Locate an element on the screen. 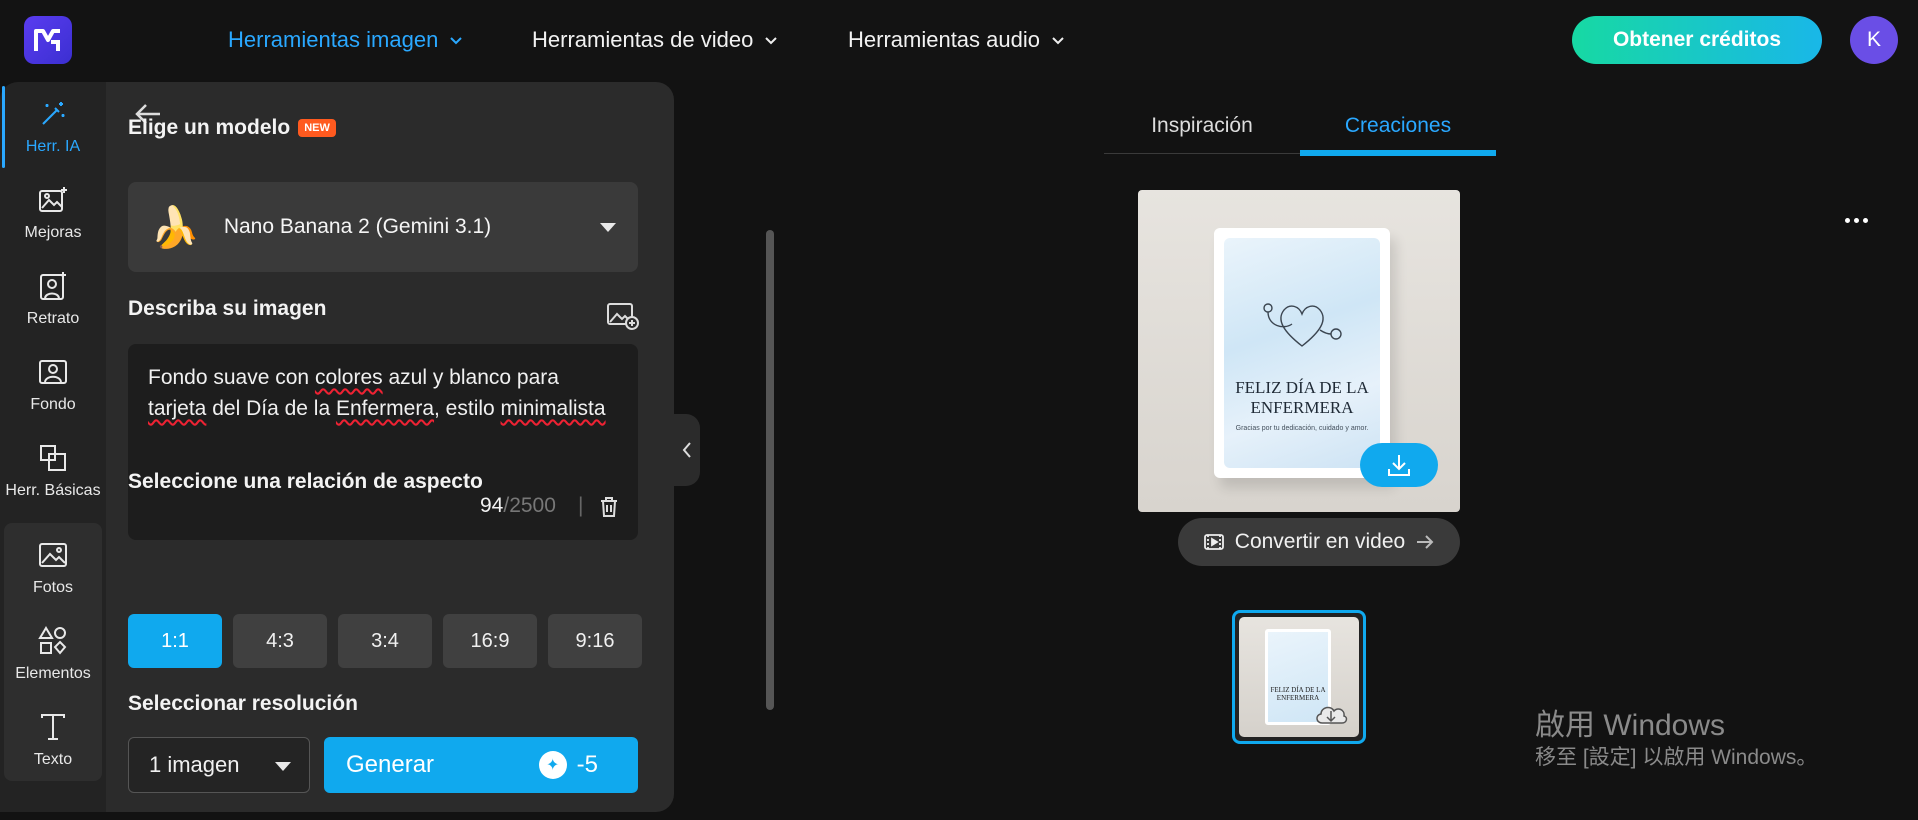  nav-label: Herramientas imagen is located at coordinates (333, 39).